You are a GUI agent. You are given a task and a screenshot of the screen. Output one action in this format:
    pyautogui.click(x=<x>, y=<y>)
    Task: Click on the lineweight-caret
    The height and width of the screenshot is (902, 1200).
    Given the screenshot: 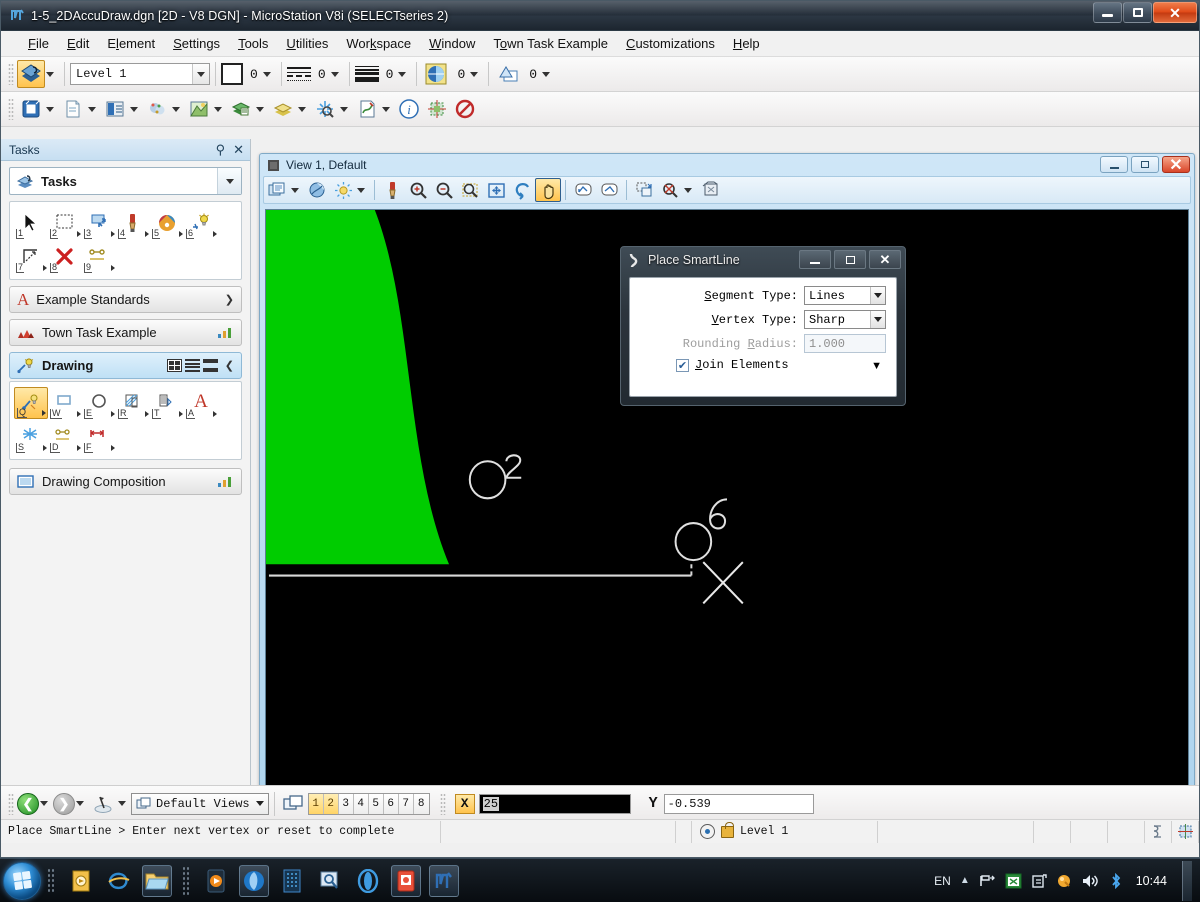 What is the action you would take?
    pyautogui.click(x=402, y=74)
    